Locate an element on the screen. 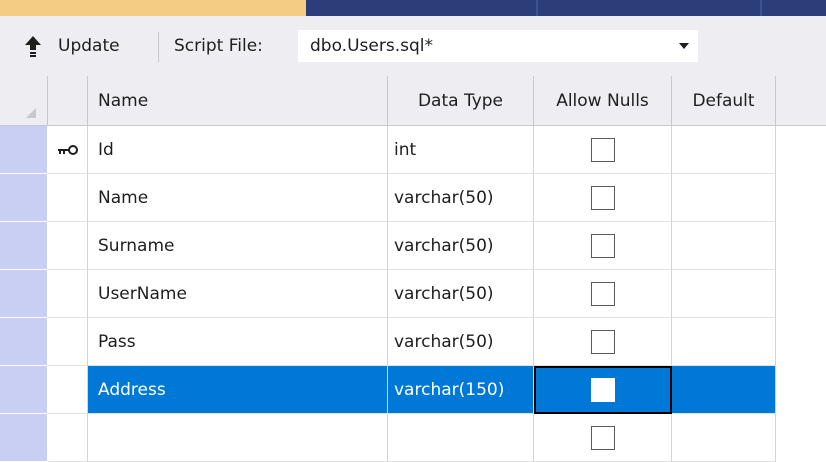 The height and width of the screenshot is (462, 826). upload-arrow-icon is located at coordinates (33, 46).